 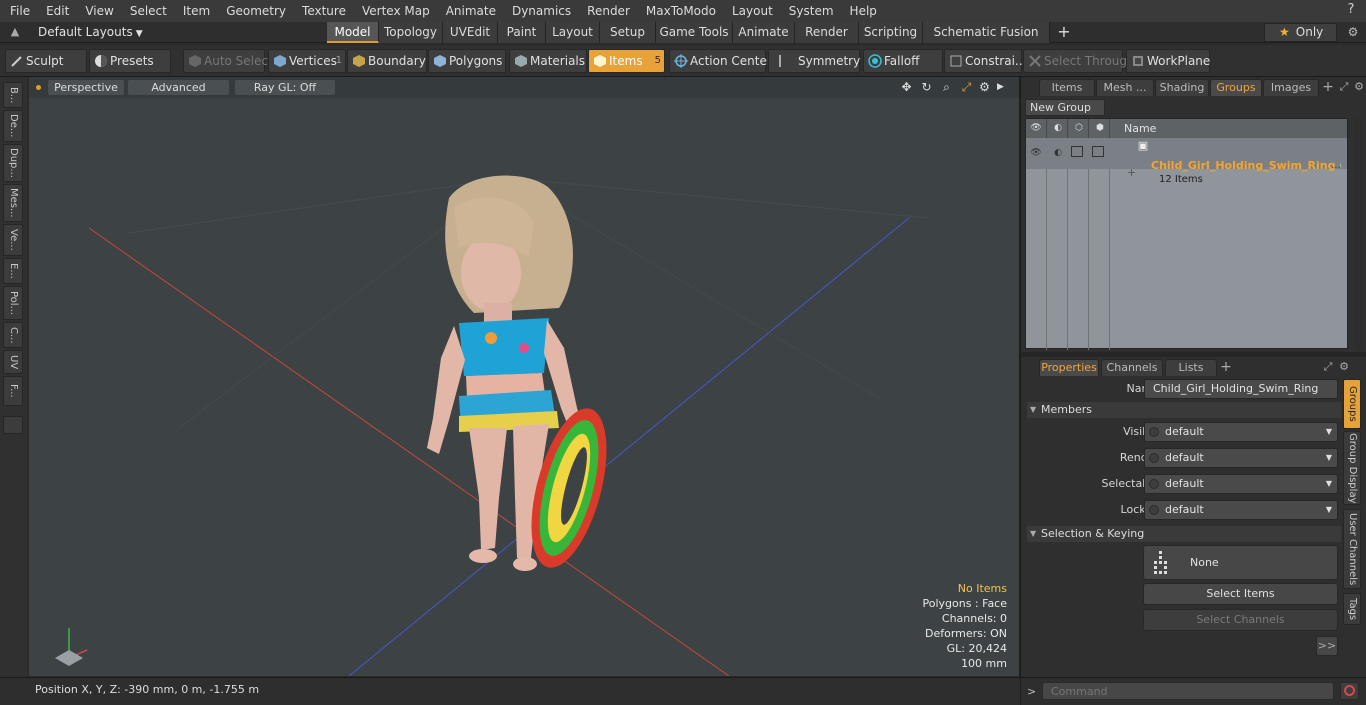 I want to click on character-model, so click(x=524, y=375).